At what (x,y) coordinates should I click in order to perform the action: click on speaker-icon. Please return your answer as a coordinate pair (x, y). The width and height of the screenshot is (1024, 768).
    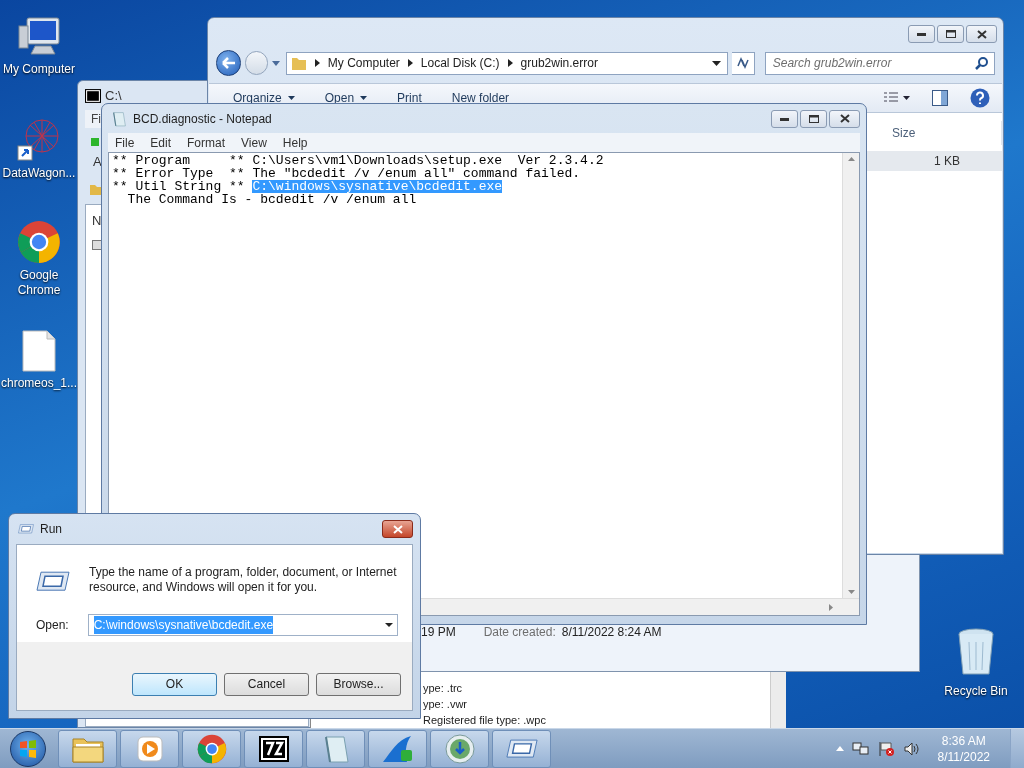
    Looking at the image, I should click on (911, 748).